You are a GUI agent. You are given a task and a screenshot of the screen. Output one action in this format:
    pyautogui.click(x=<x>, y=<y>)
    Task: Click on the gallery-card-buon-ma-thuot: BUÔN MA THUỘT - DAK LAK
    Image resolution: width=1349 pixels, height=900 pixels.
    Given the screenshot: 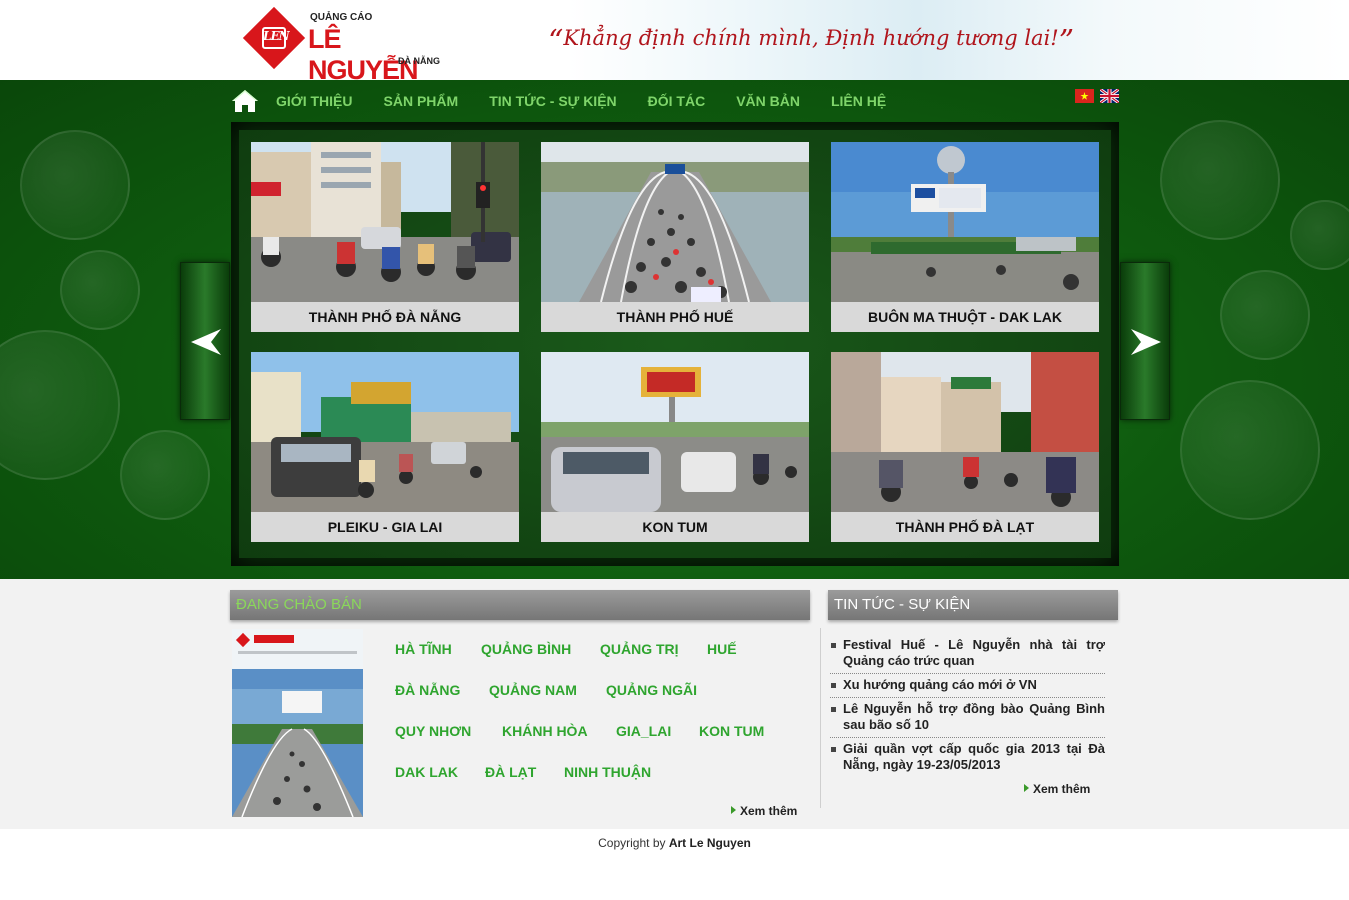 What is the action you would take?
    pyautogui.click(x=965, y=237)
    